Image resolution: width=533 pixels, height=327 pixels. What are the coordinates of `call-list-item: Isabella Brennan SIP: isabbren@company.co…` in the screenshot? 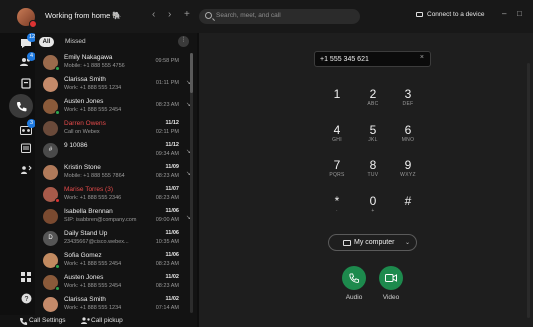 It's located at (113, 217).